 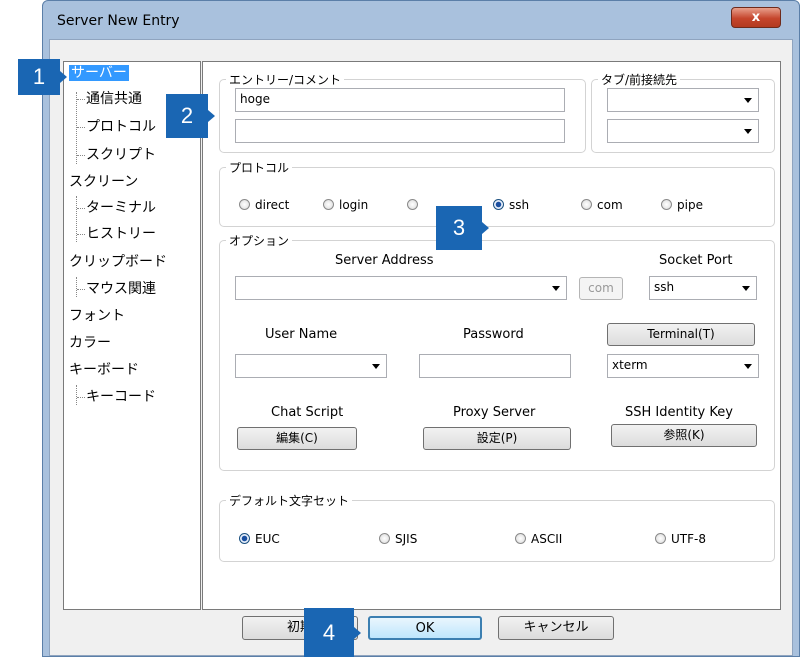 I want to click on tree-item-history: ヒストリー, so click(x=121, y=234).